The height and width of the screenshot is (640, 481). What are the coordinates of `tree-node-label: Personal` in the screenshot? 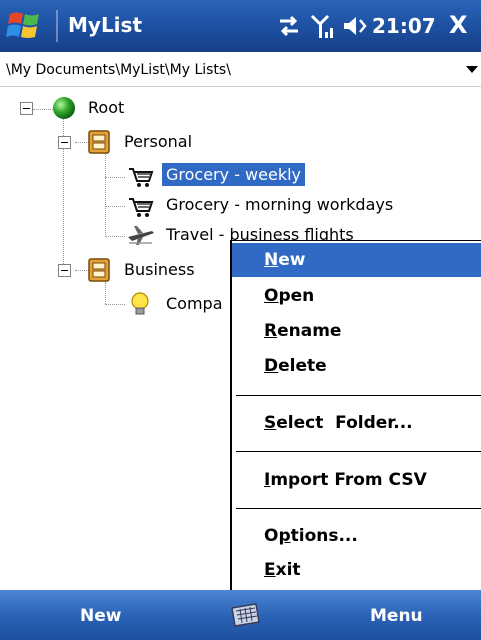 It's located at (158, 141).